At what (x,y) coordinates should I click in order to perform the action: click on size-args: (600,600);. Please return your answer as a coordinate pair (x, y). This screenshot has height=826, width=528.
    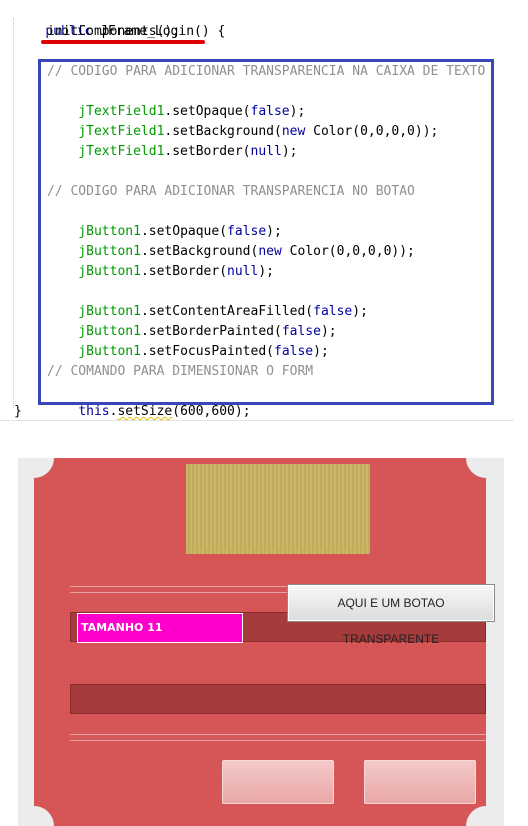
    Looking at the image, I should click on (211, 411).